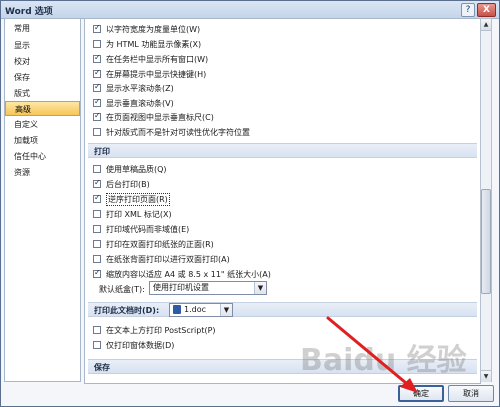  I want to click on nav-item-layout: 版式, so click(42, 93).